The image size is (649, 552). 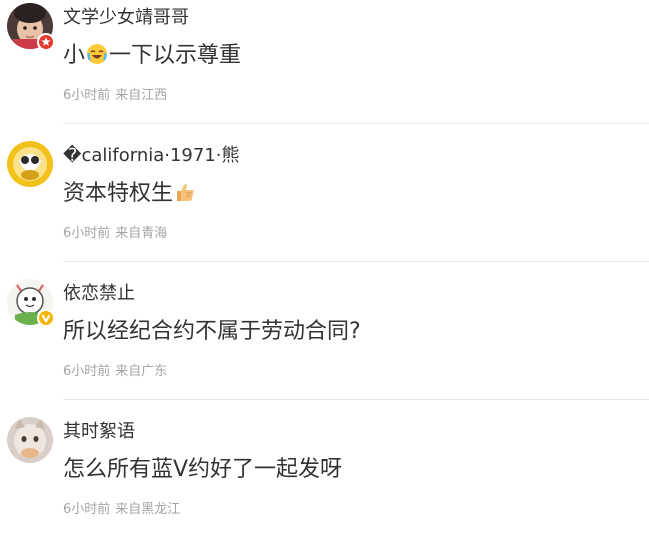 I want to click on username: 其时絮语, so click(x=99, y=432).